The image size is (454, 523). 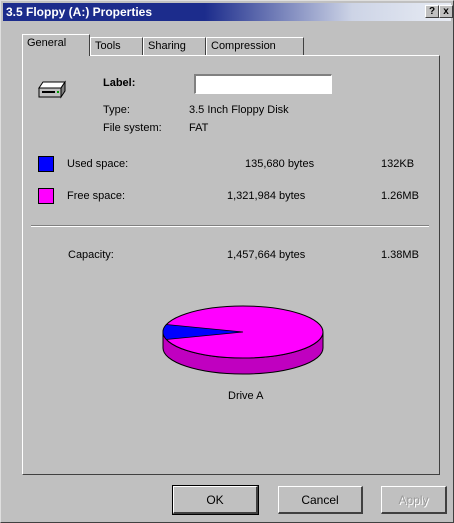 I want to click on drive-caption: Drive A, so click(x=246, y=396).